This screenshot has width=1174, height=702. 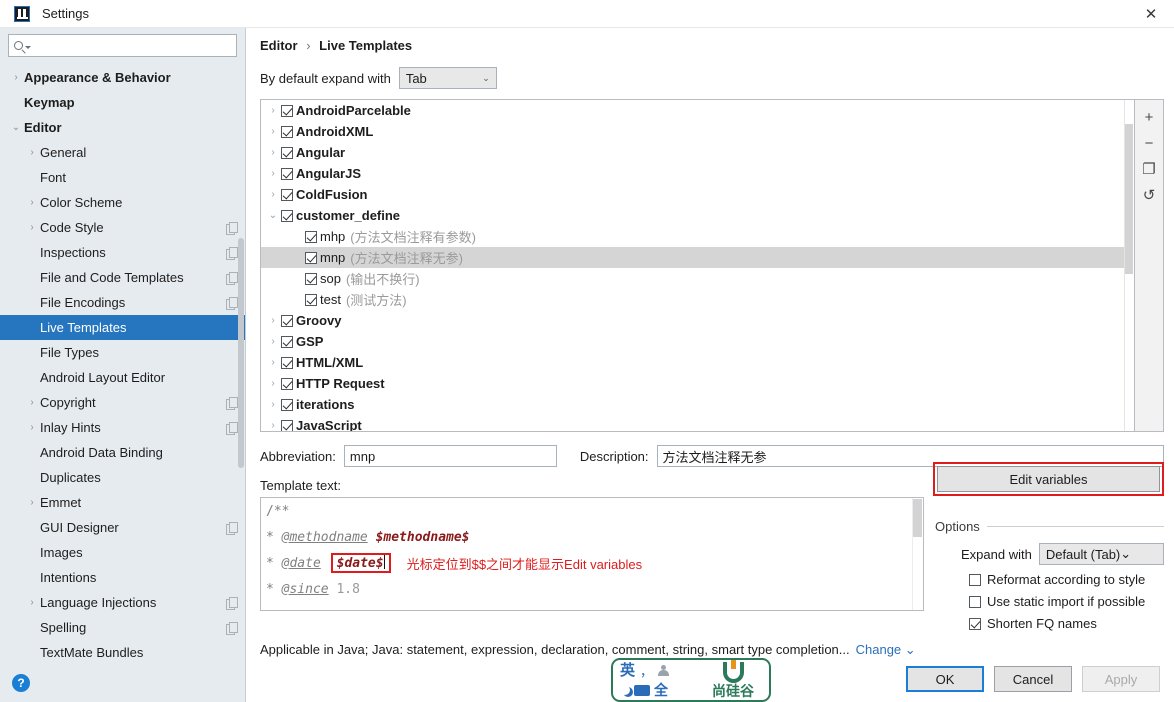 I want to click on abbreviation-input: mnp, so click(x=450, y=456).